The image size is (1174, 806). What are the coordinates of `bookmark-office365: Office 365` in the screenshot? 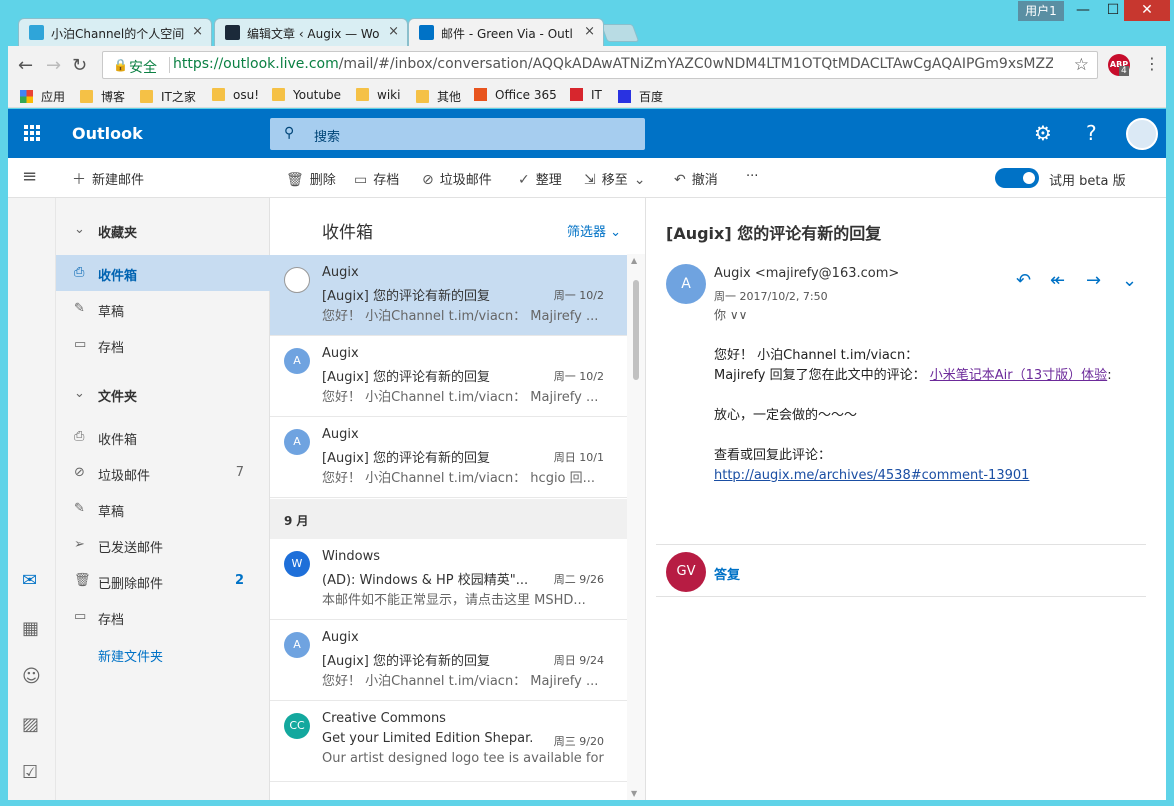 It's located at (515, 95).